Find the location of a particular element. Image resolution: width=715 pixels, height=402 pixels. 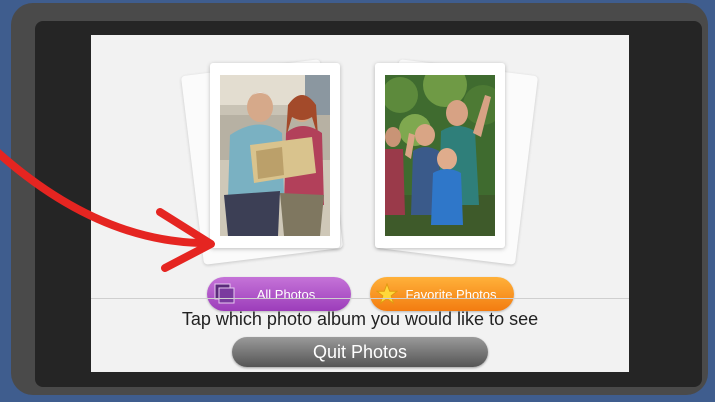

album-all-photos: All Photos is located at coordinates (265, 185).